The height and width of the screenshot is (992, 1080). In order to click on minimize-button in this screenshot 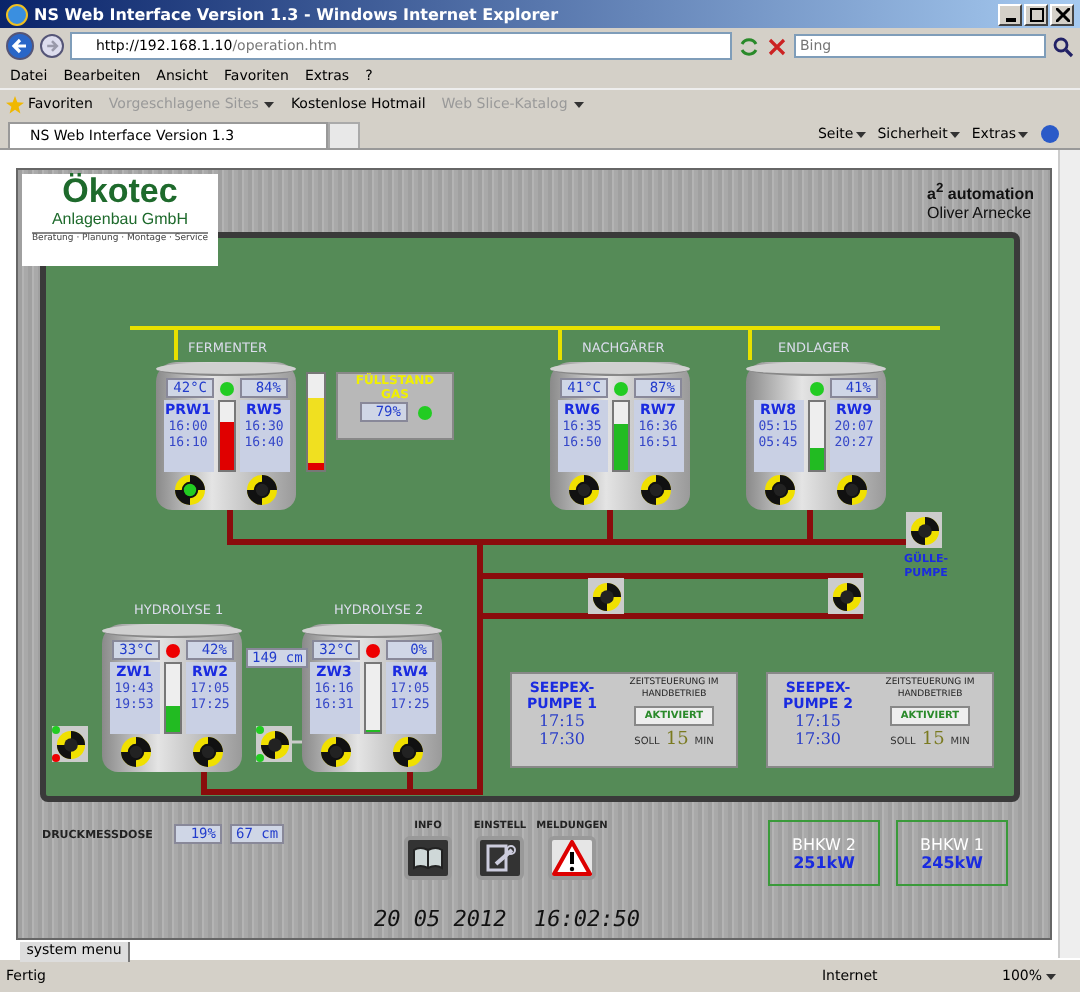, I will do `click(1010, 14)`.